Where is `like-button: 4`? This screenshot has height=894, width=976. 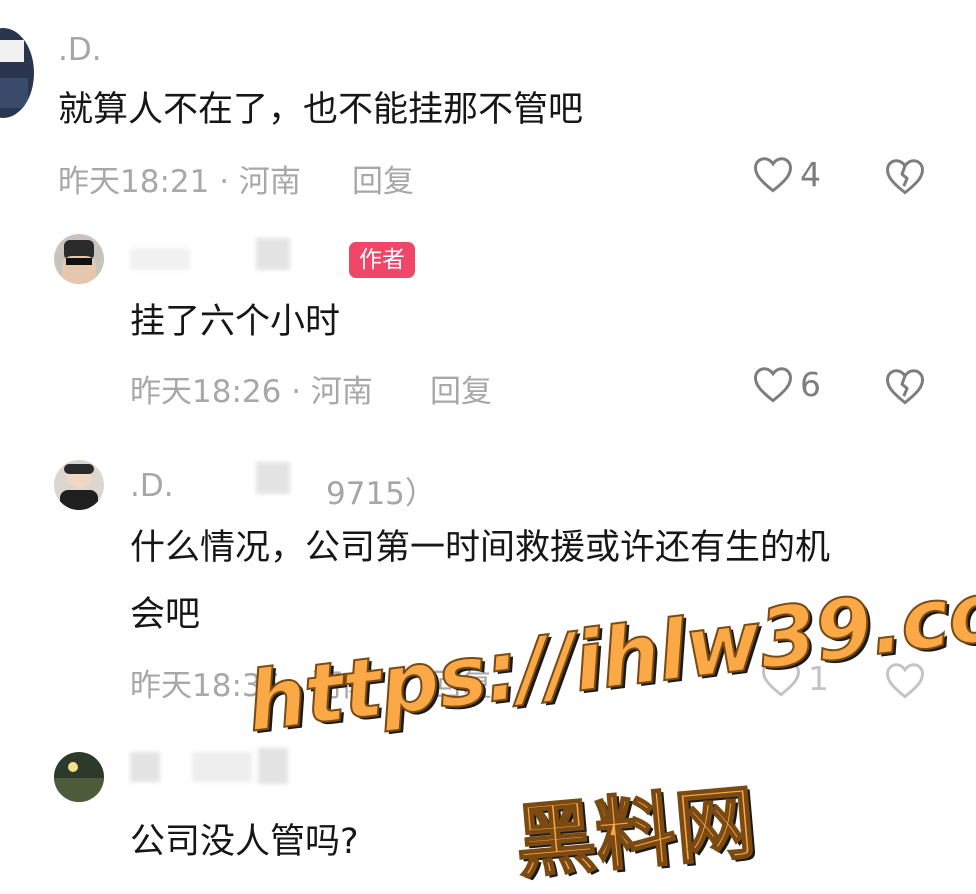
like-button: 4 is located at coordinates (786, 174).